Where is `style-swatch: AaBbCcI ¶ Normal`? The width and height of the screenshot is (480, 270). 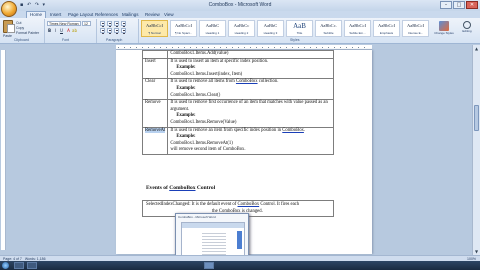 style-swatch: AaBbCcI ¶ Normal is located at coordinates (154, 28).